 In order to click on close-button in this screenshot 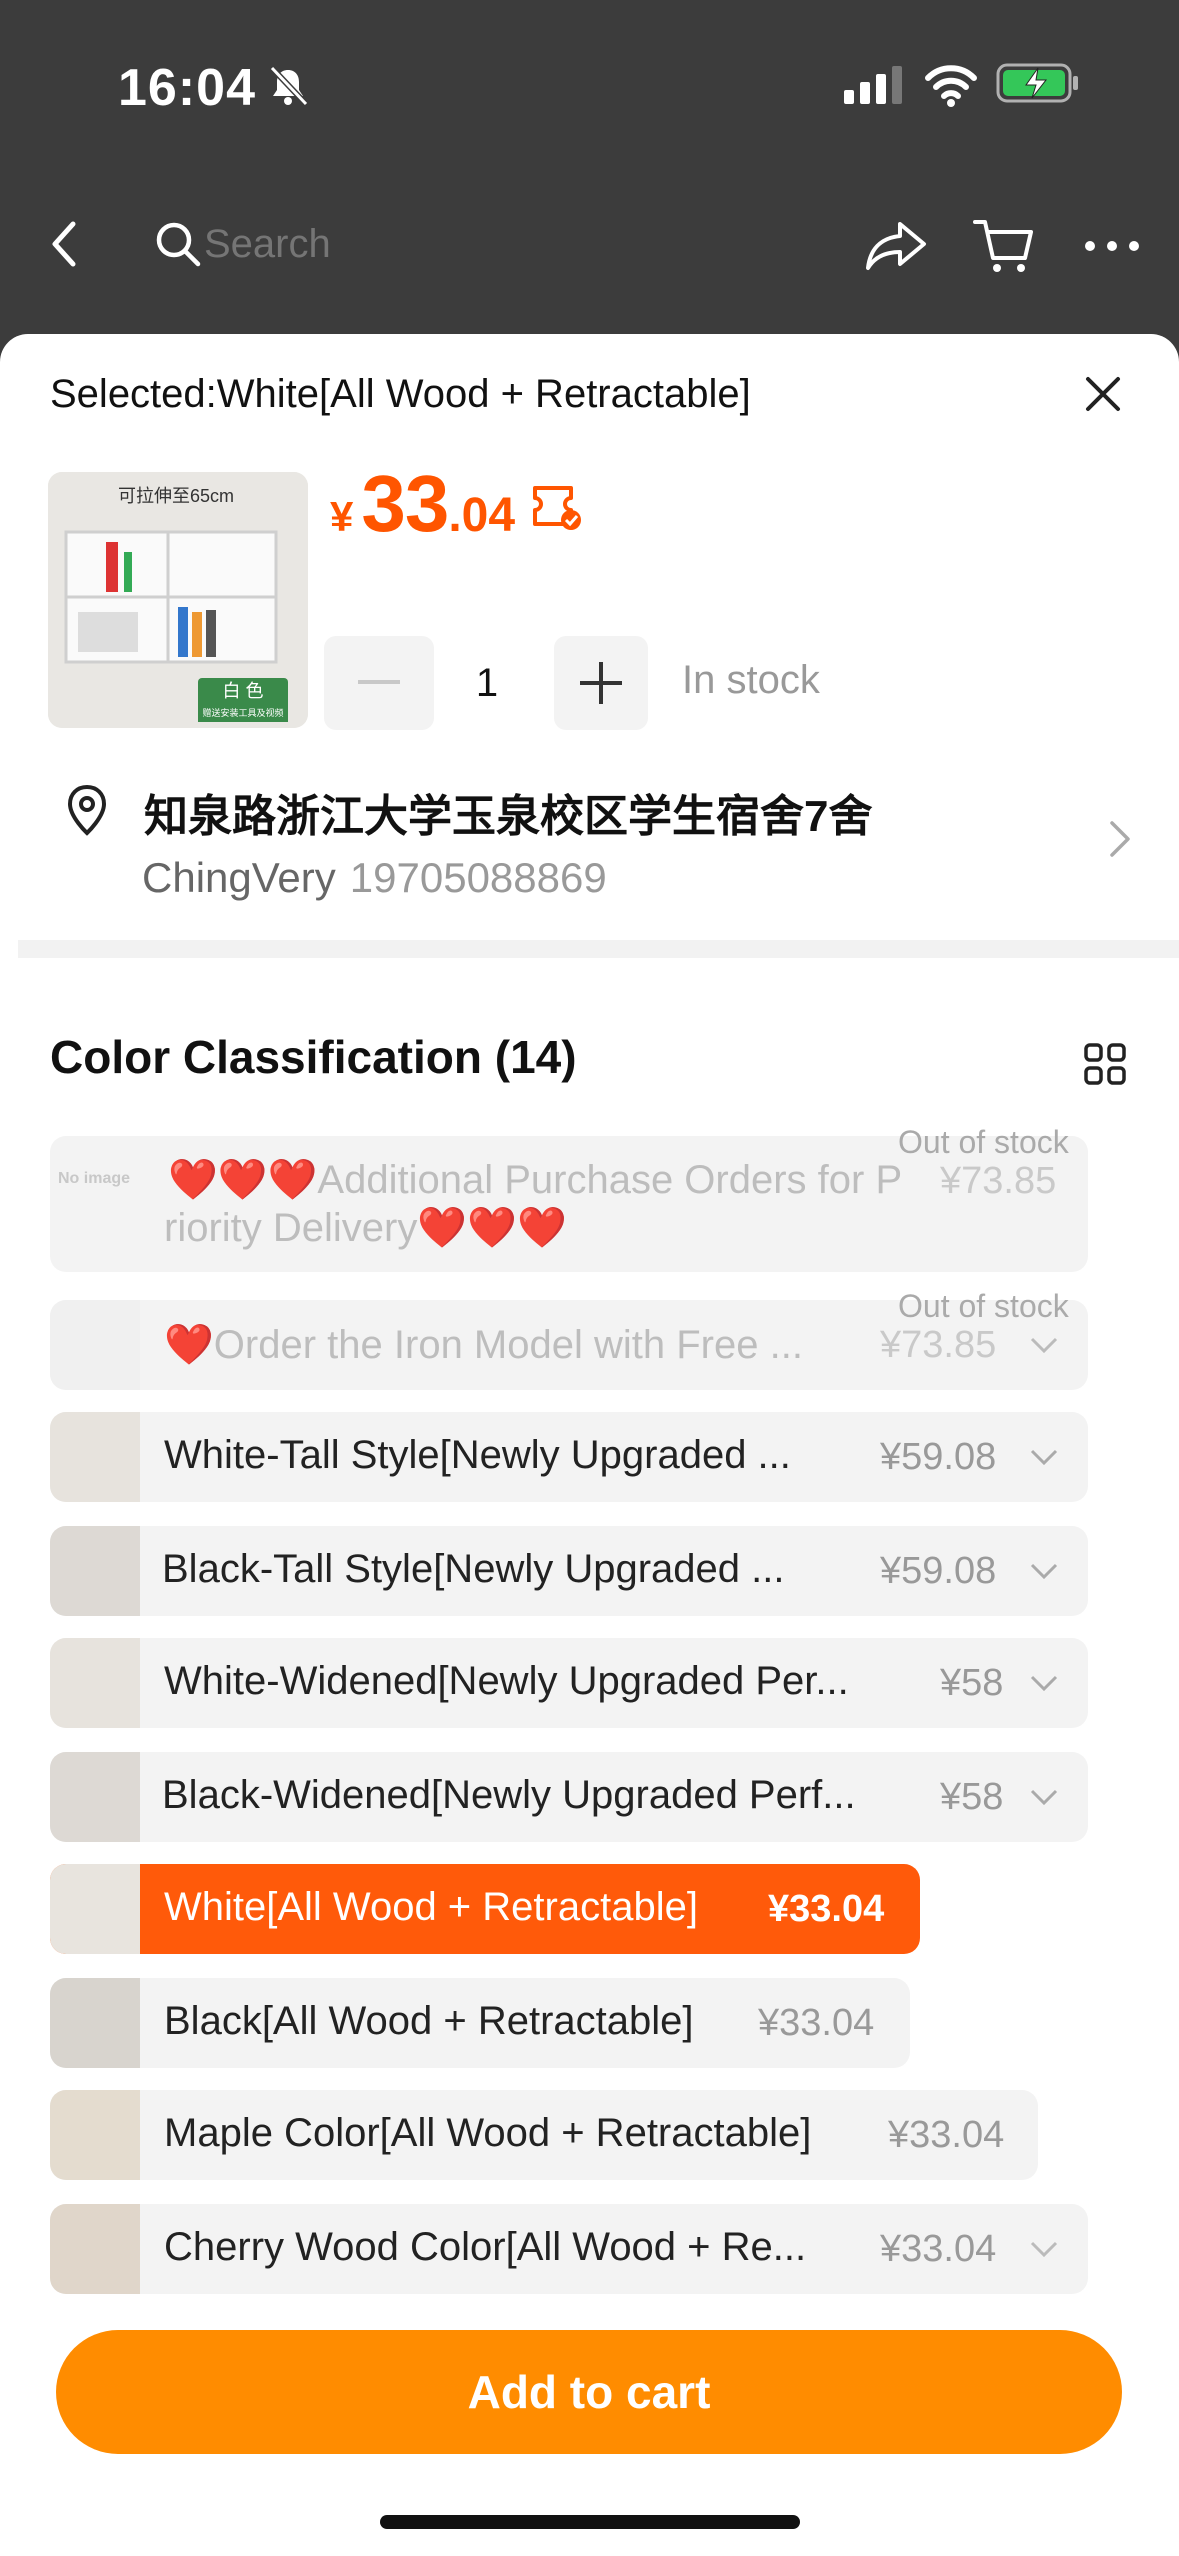, I will do `click(1103, 394)`.